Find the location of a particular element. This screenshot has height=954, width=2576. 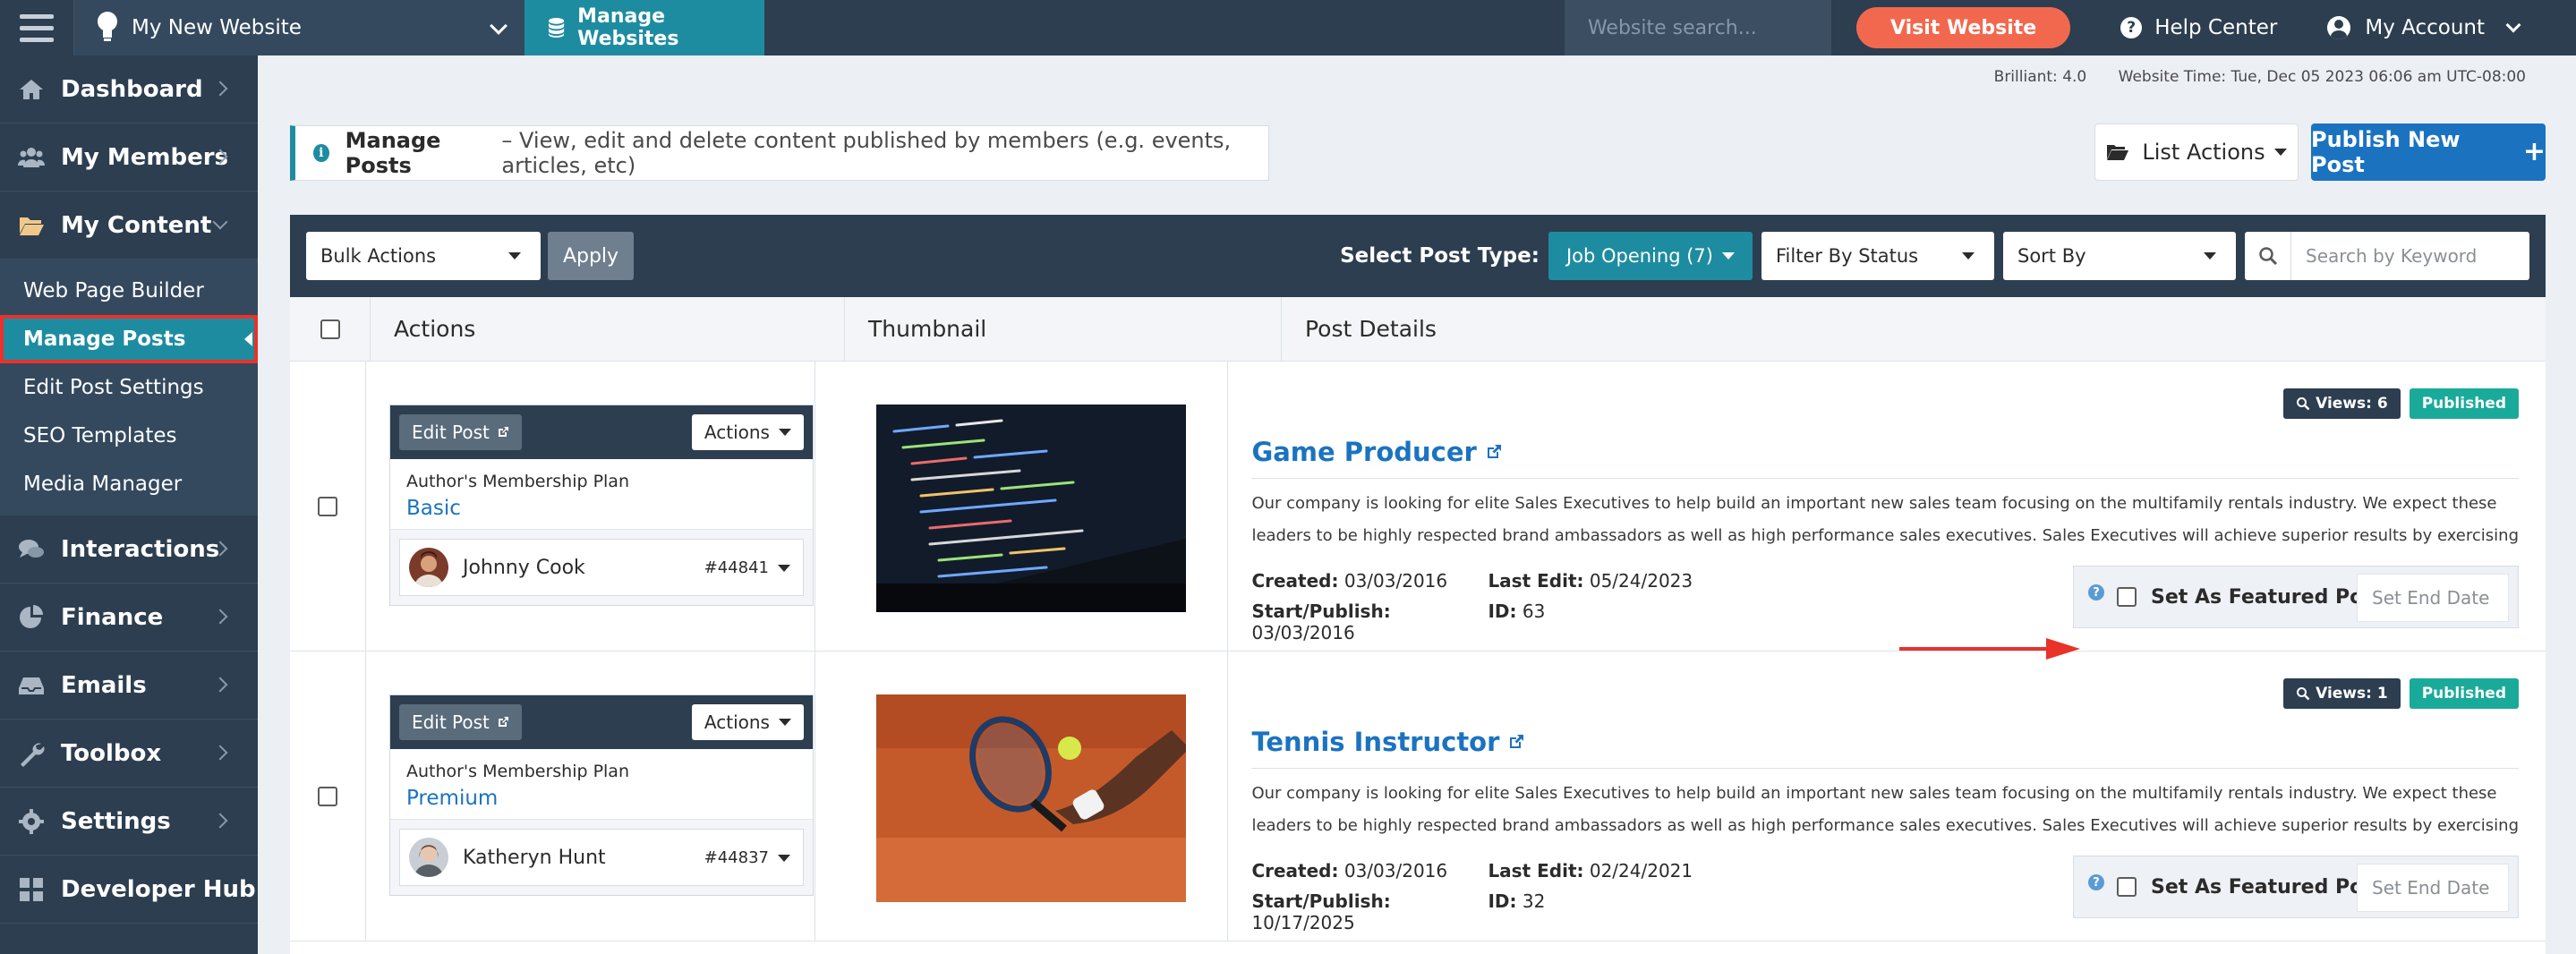

chevron-down-icon is located at coordinates (220, 222).